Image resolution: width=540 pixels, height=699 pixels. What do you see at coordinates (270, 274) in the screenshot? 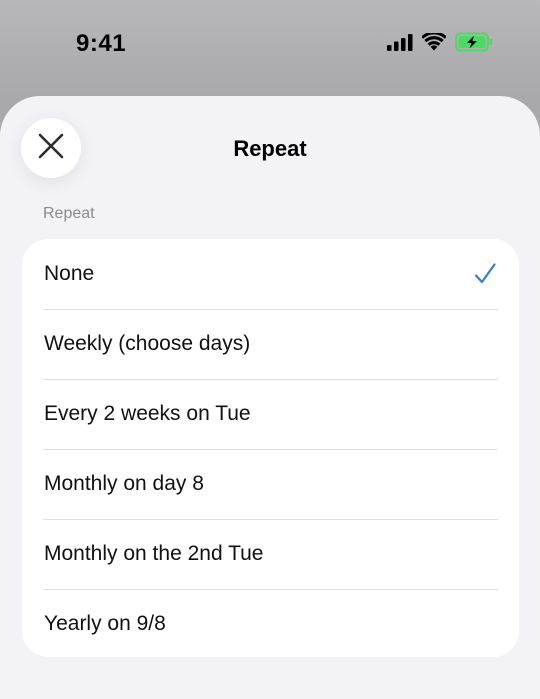
I see `option-none: None` at bounding box center [270, 274].